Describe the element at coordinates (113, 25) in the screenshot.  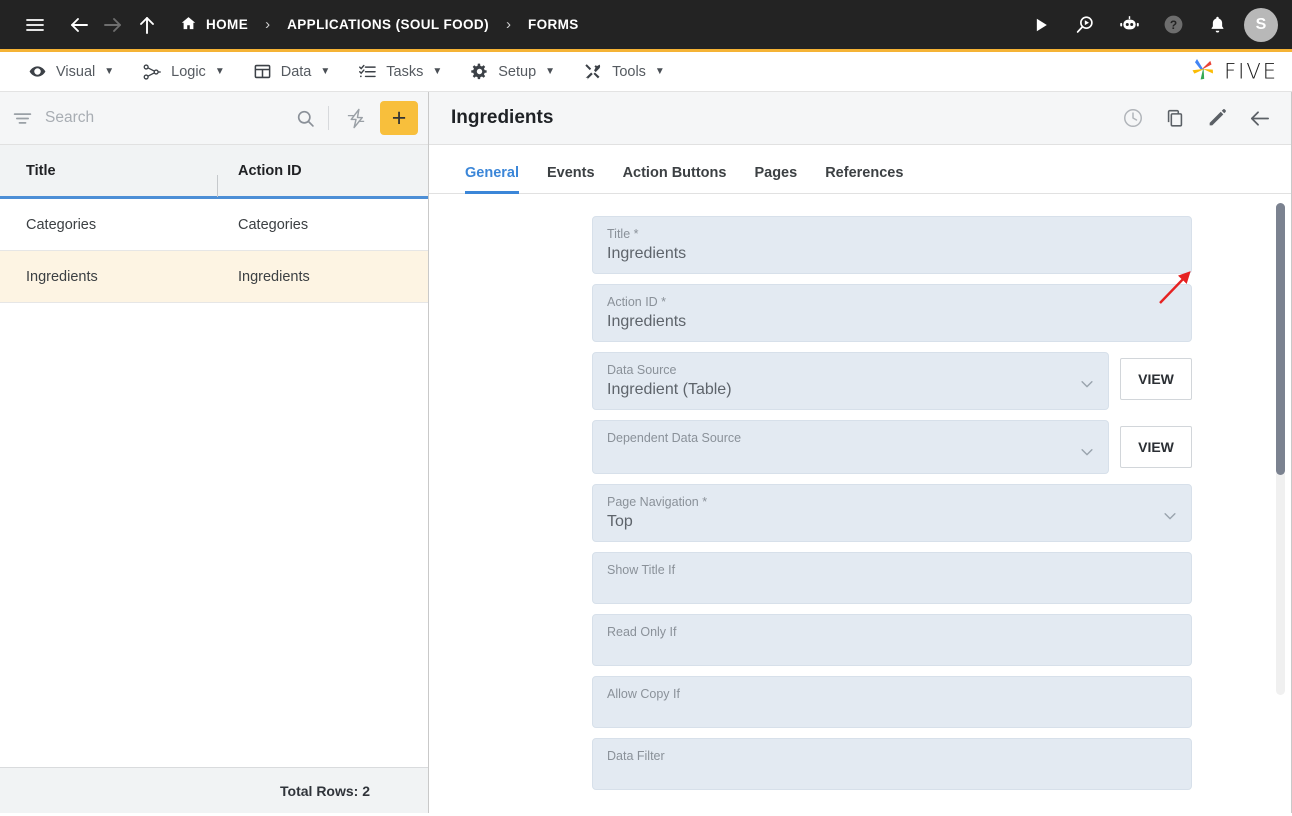
I see `nav-forward-icon` at that location.